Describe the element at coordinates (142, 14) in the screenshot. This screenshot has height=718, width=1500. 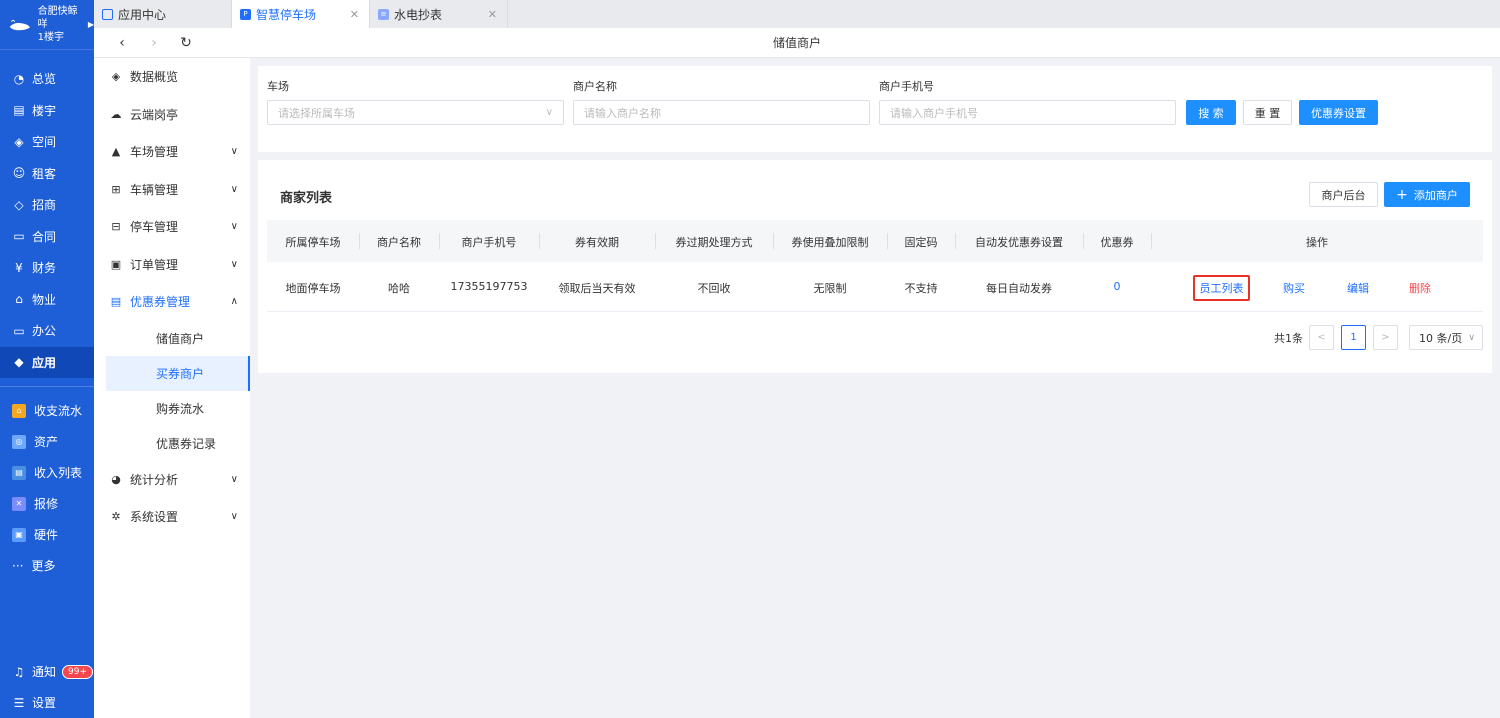
I see `tab-label: 应用中心` at that location.